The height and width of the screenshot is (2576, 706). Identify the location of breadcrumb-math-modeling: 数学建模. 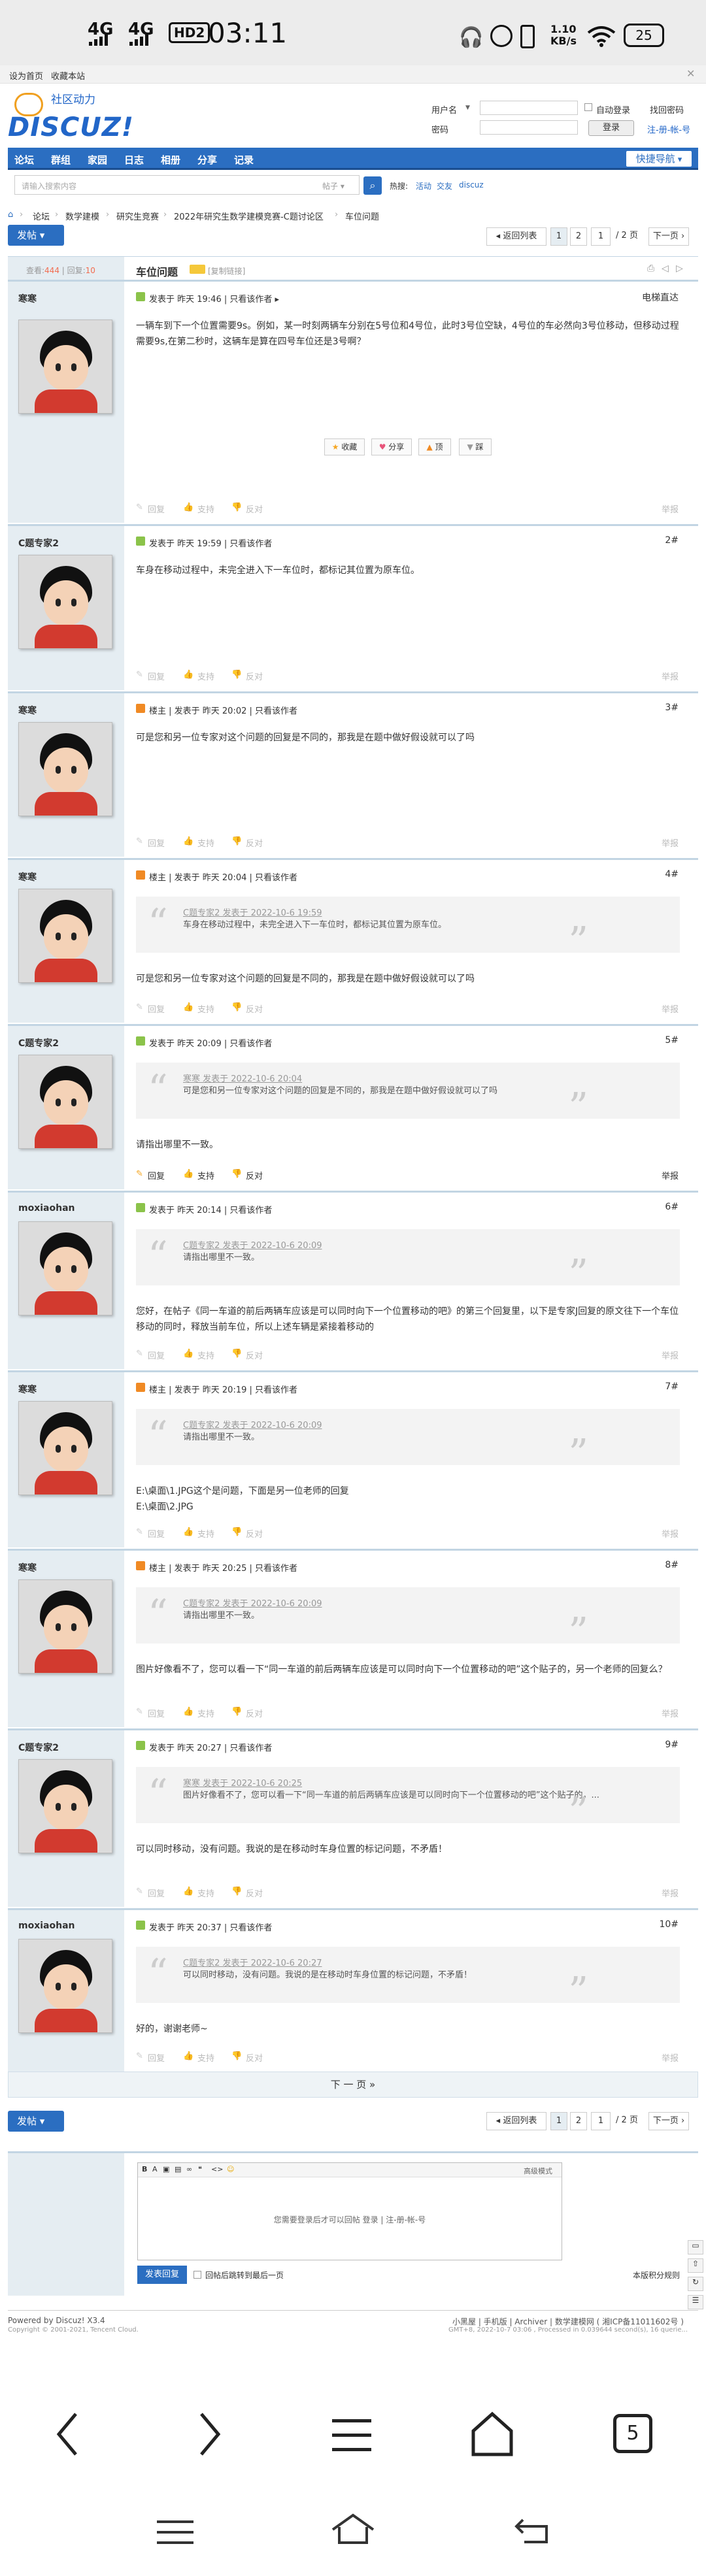
(82, 216).